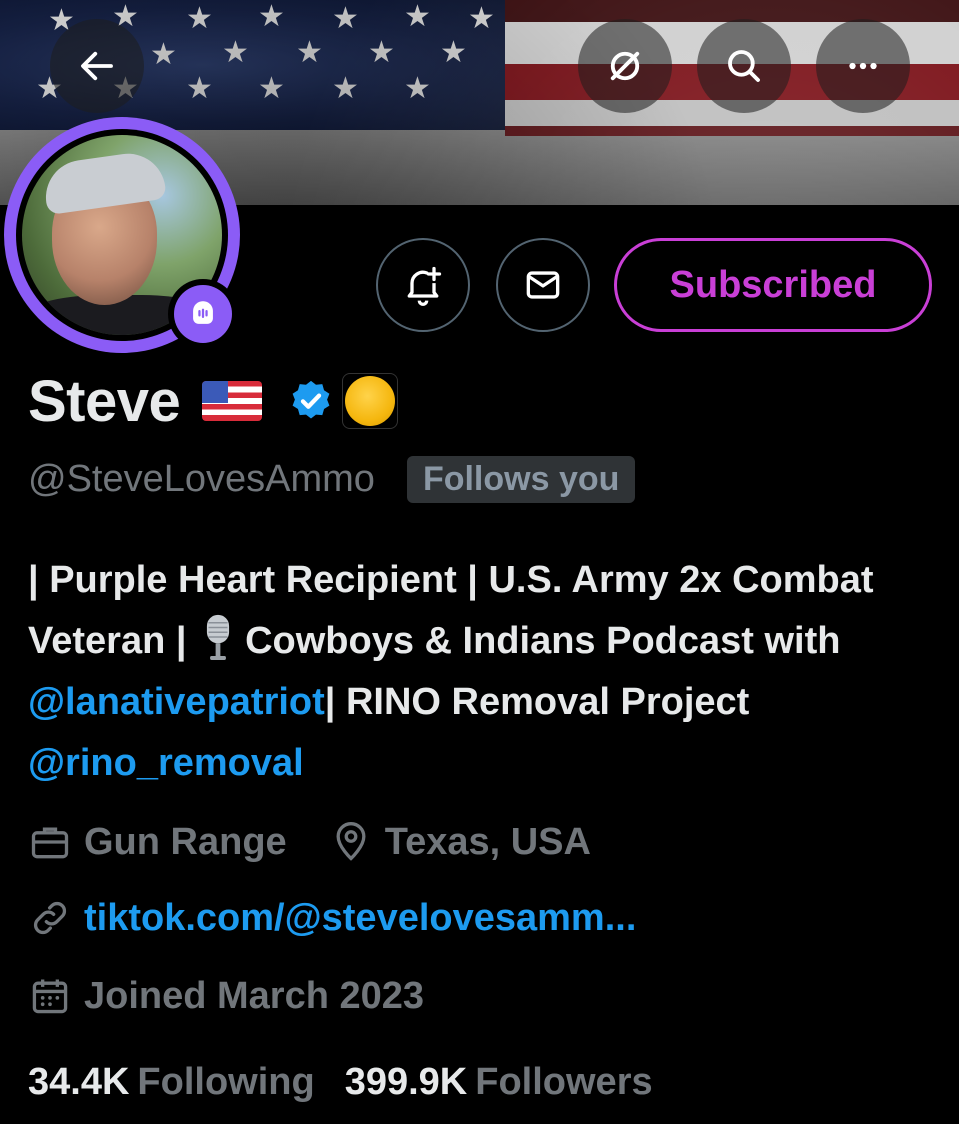 The width and height of the screenshot is (959, 1124). What do you see at coordinates (564, 1081) in the screenshot?
I see `followers-label: Followers` at bounding box center [564, 1081].